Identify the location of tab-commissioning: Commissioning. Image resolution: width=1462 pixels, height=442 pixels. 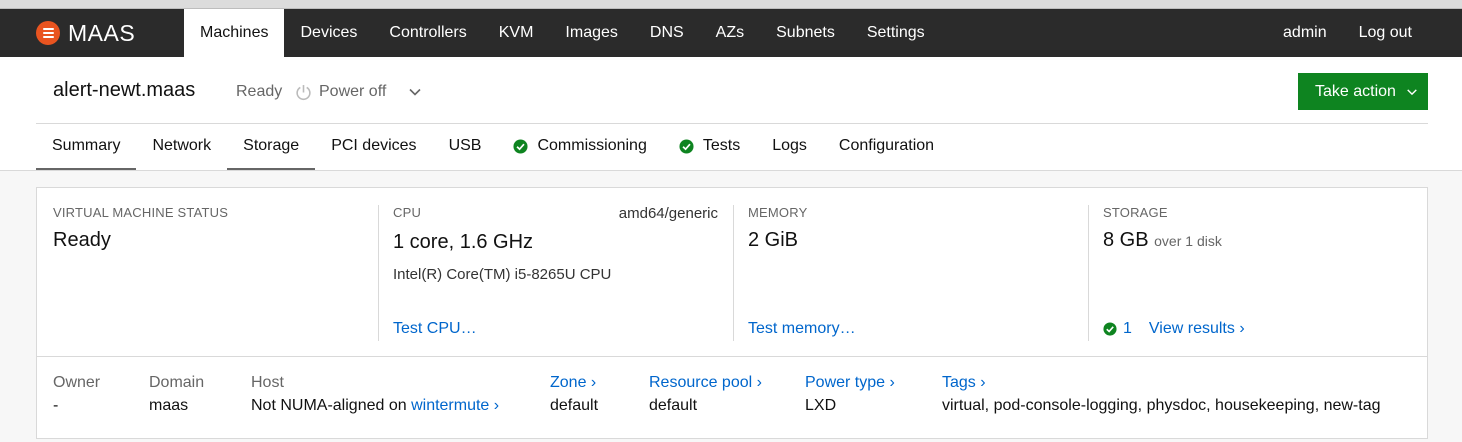
(579, 147).